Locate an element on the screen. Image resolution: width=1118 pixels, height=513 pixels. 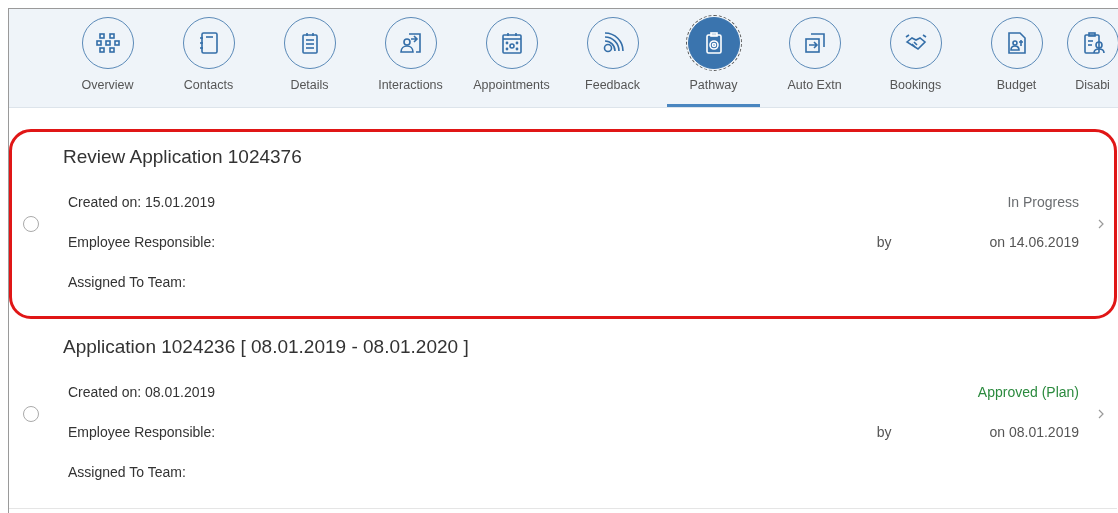
item-title: Review Application 1024376 is located at coordinates (183, 157).